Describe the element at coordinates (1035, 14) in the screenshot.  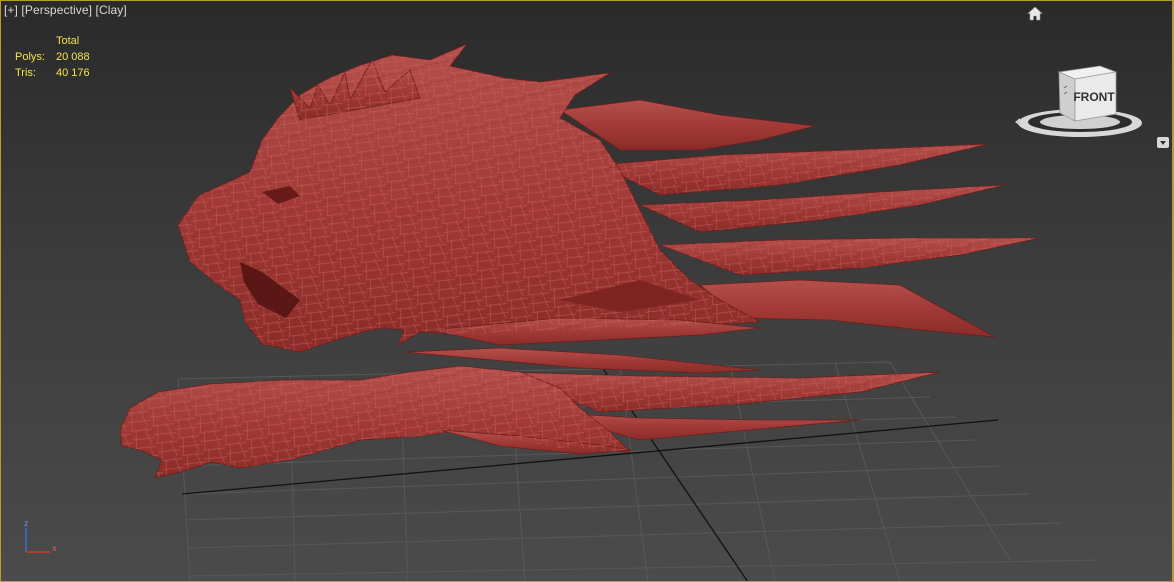
I see `home-icon` at that location.